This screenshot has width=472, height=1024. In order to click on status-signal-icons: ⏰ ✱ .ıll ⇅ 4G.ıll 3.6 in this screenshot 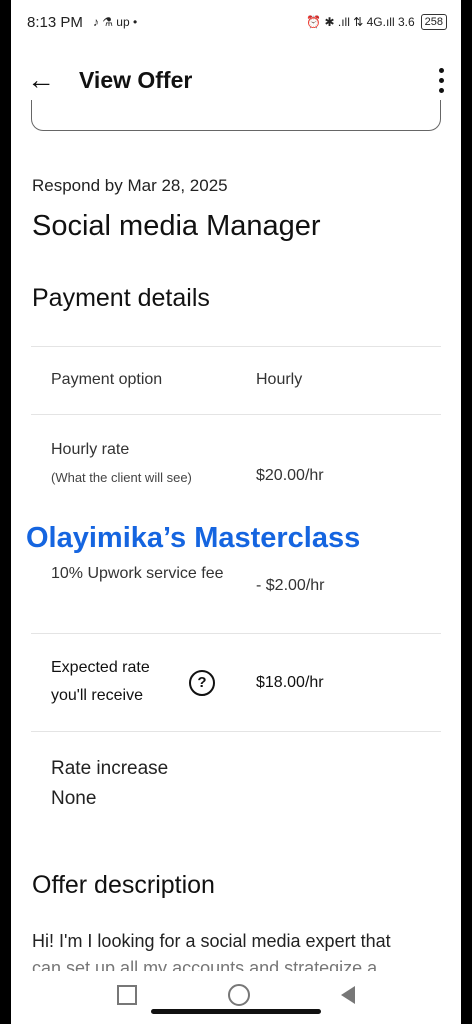, I will do `click(360, 22)`.